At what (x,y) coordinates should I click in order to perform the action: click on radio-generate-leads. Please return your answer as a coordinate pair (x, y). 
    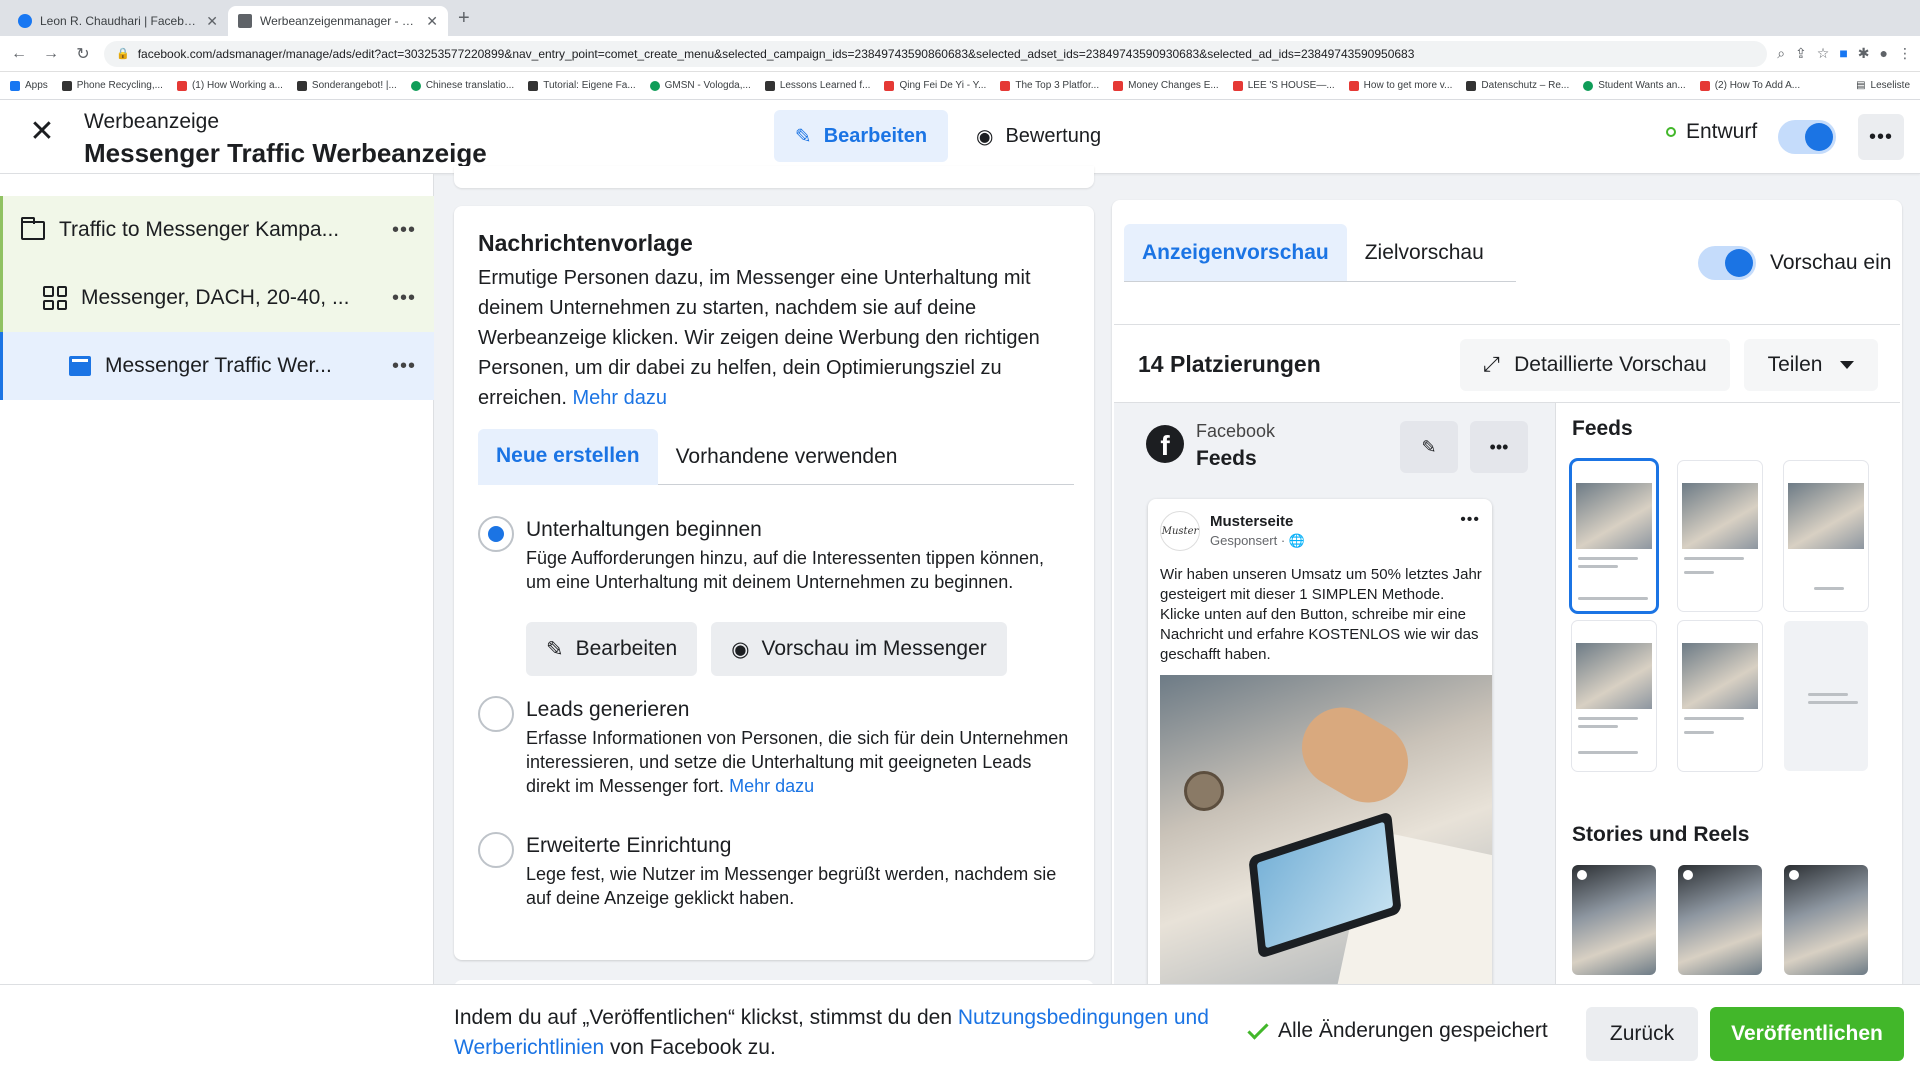
    Looking at the image, I should click on (496, 714).